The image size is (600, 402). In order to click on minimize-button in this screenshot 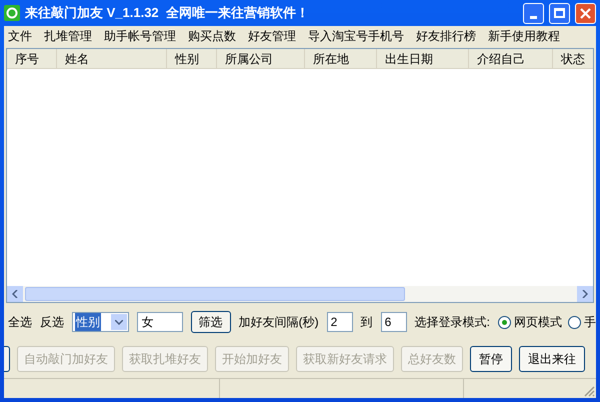, I will do `click(533, 13)`.